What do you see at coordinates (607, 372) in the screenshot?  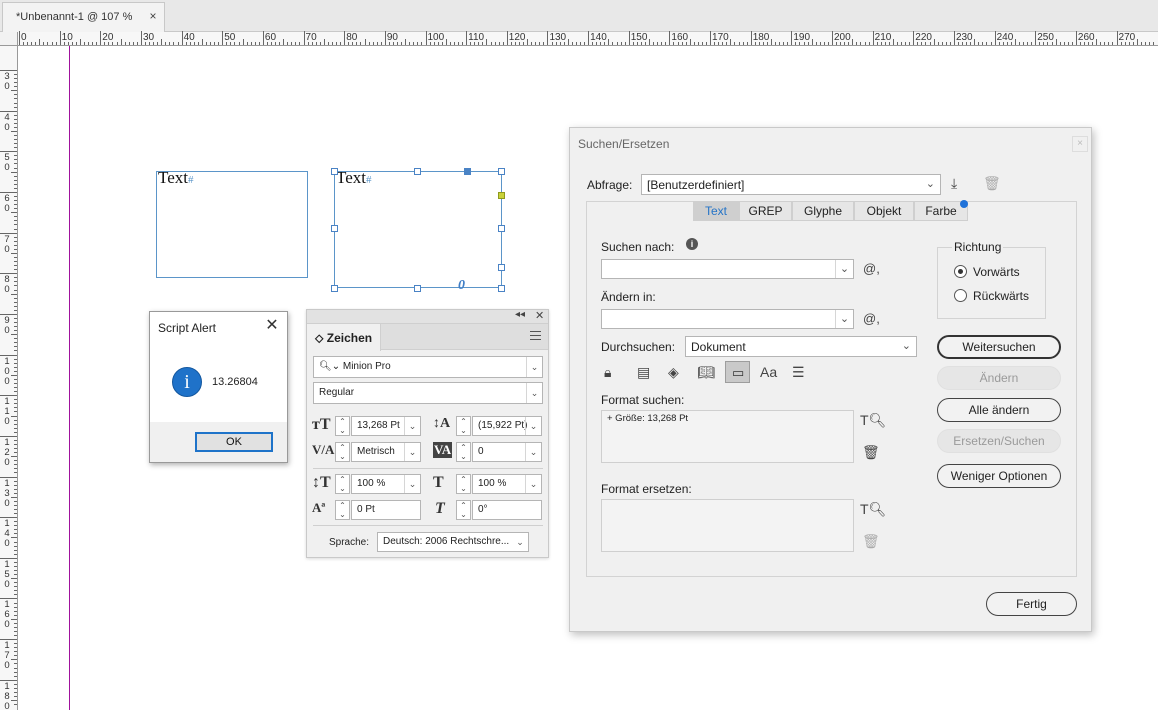 I see `include-locked-layers-icon: 🔒︎` at bounding box center [607, 372].